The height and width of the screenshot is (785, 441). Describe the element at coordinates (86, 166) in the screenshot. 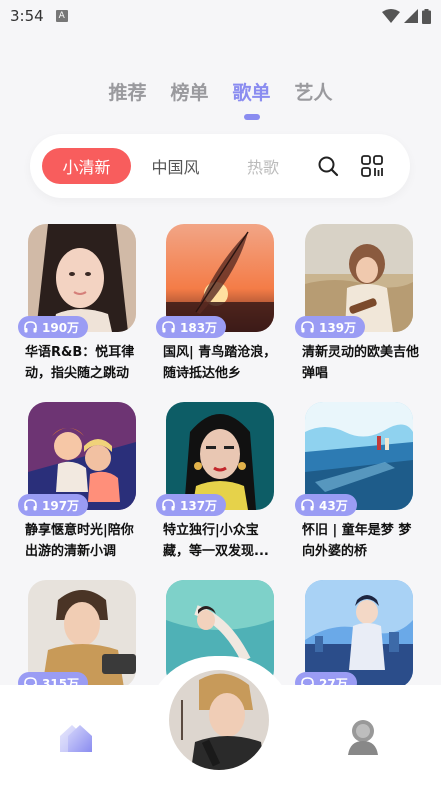

I see `category-fresh: 小清新` at that location.